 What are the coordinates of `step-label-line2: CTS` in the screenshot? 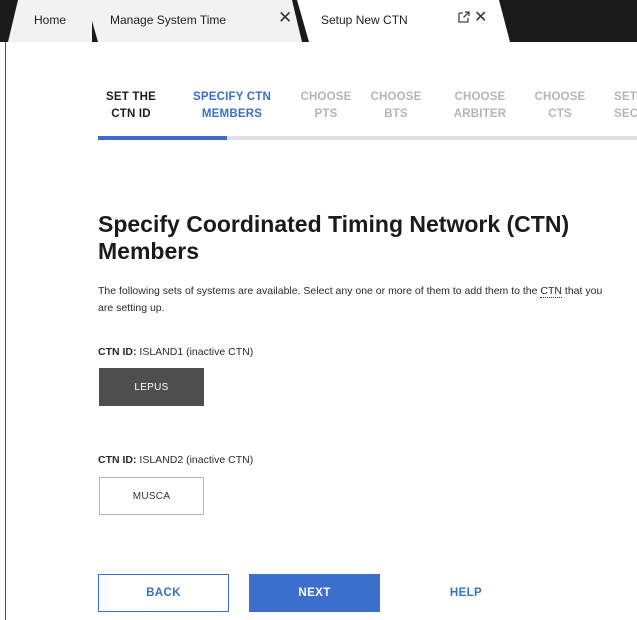 It's located at (560, 114).